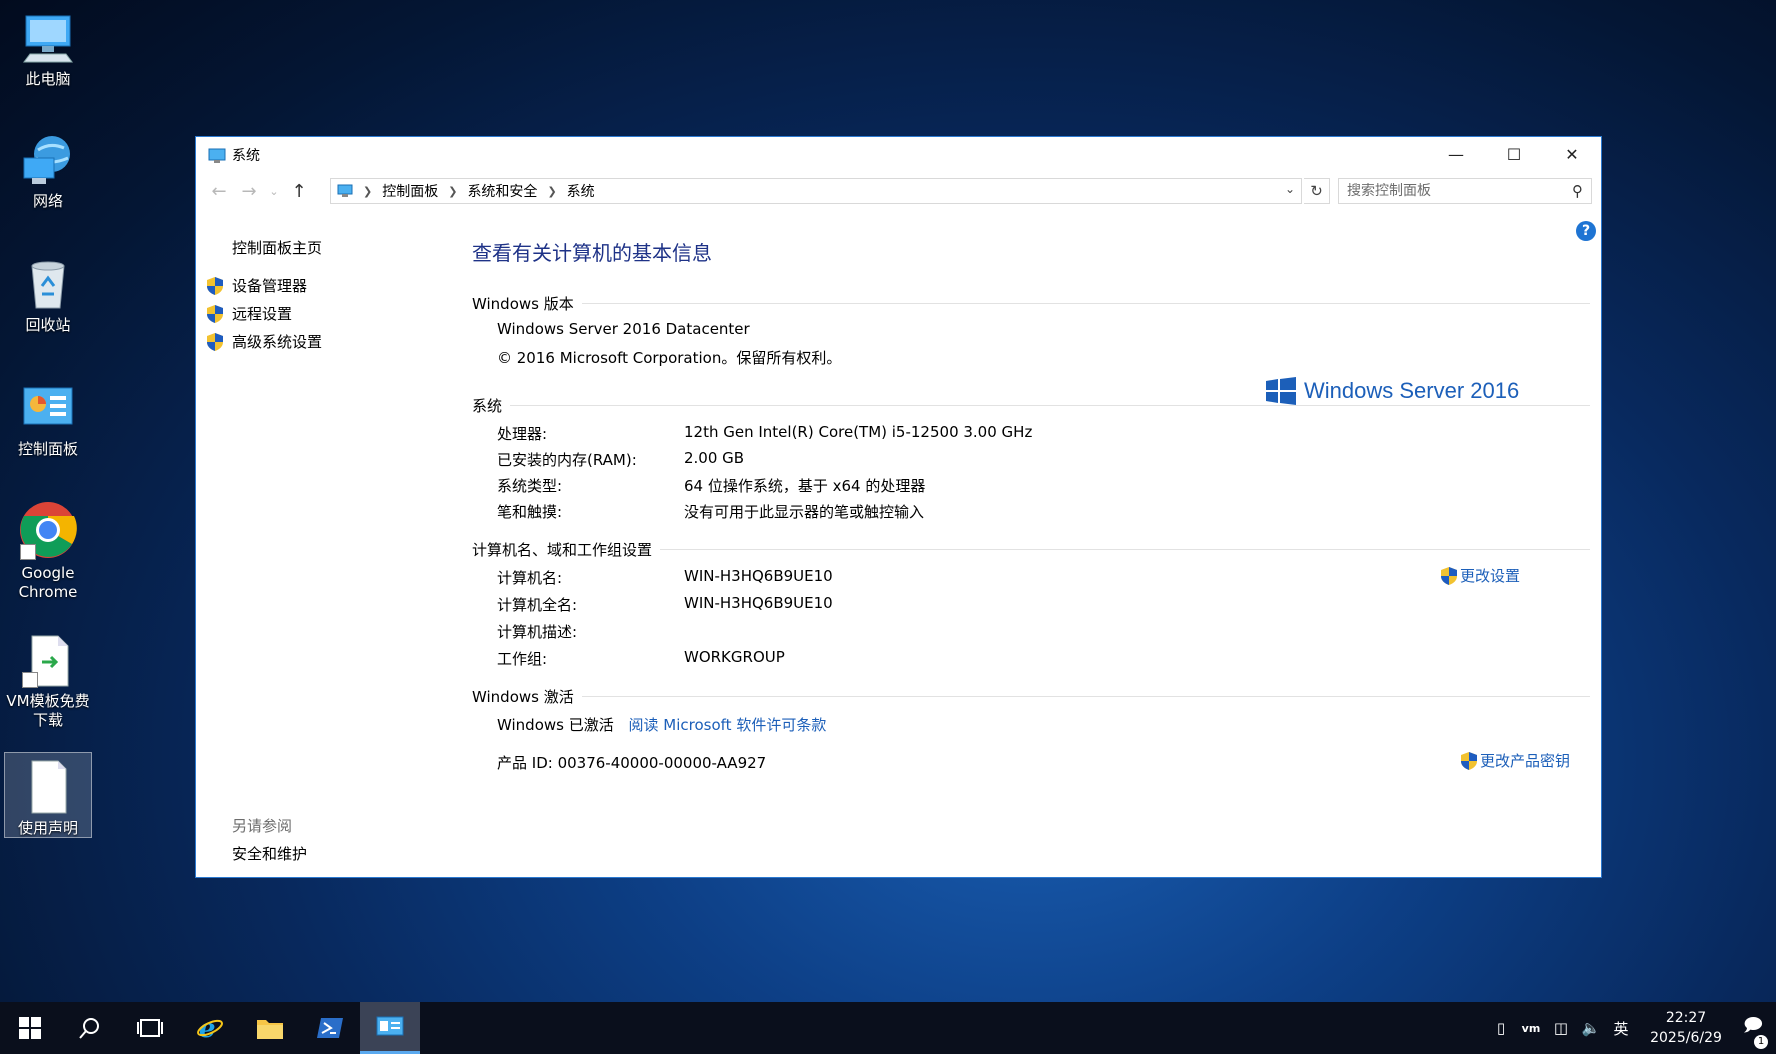 The height and width of the screenshot is (1054, 1776). What do you see at coordinates (728, 725) in the screenshot?
I see `license-terms-link: 阅读 Microsoft 软件许可条款` at bounding box center [728, 725].